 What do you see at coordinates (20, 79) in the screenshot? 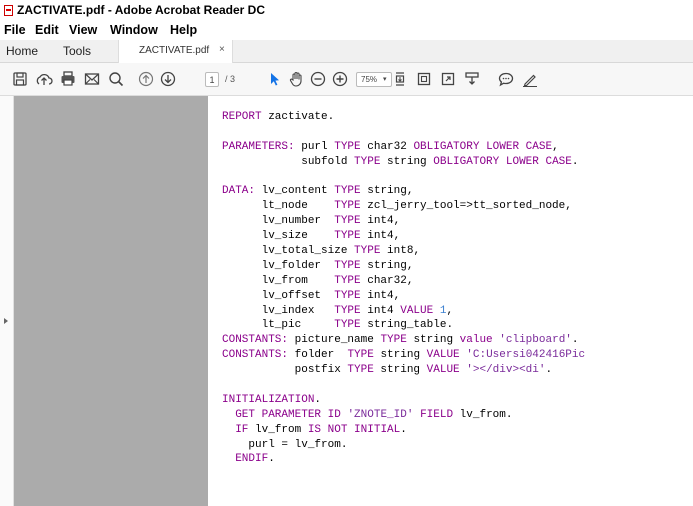
I see `save-icon` at bounding box center [20, 79].